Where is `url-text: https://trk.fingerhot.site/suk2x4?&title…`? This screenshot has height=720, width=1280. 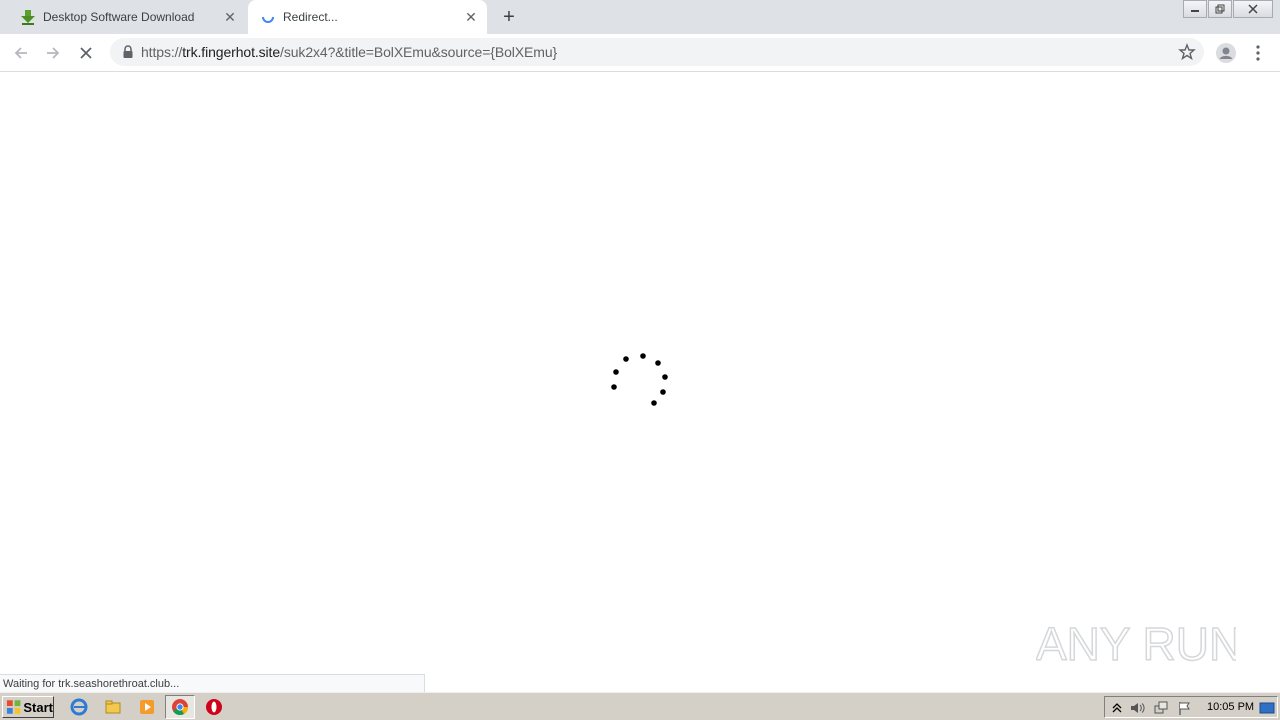
url-text: https://trk.fingerhot.site/suk2x4?&title… is located at coordinates (349, 52).